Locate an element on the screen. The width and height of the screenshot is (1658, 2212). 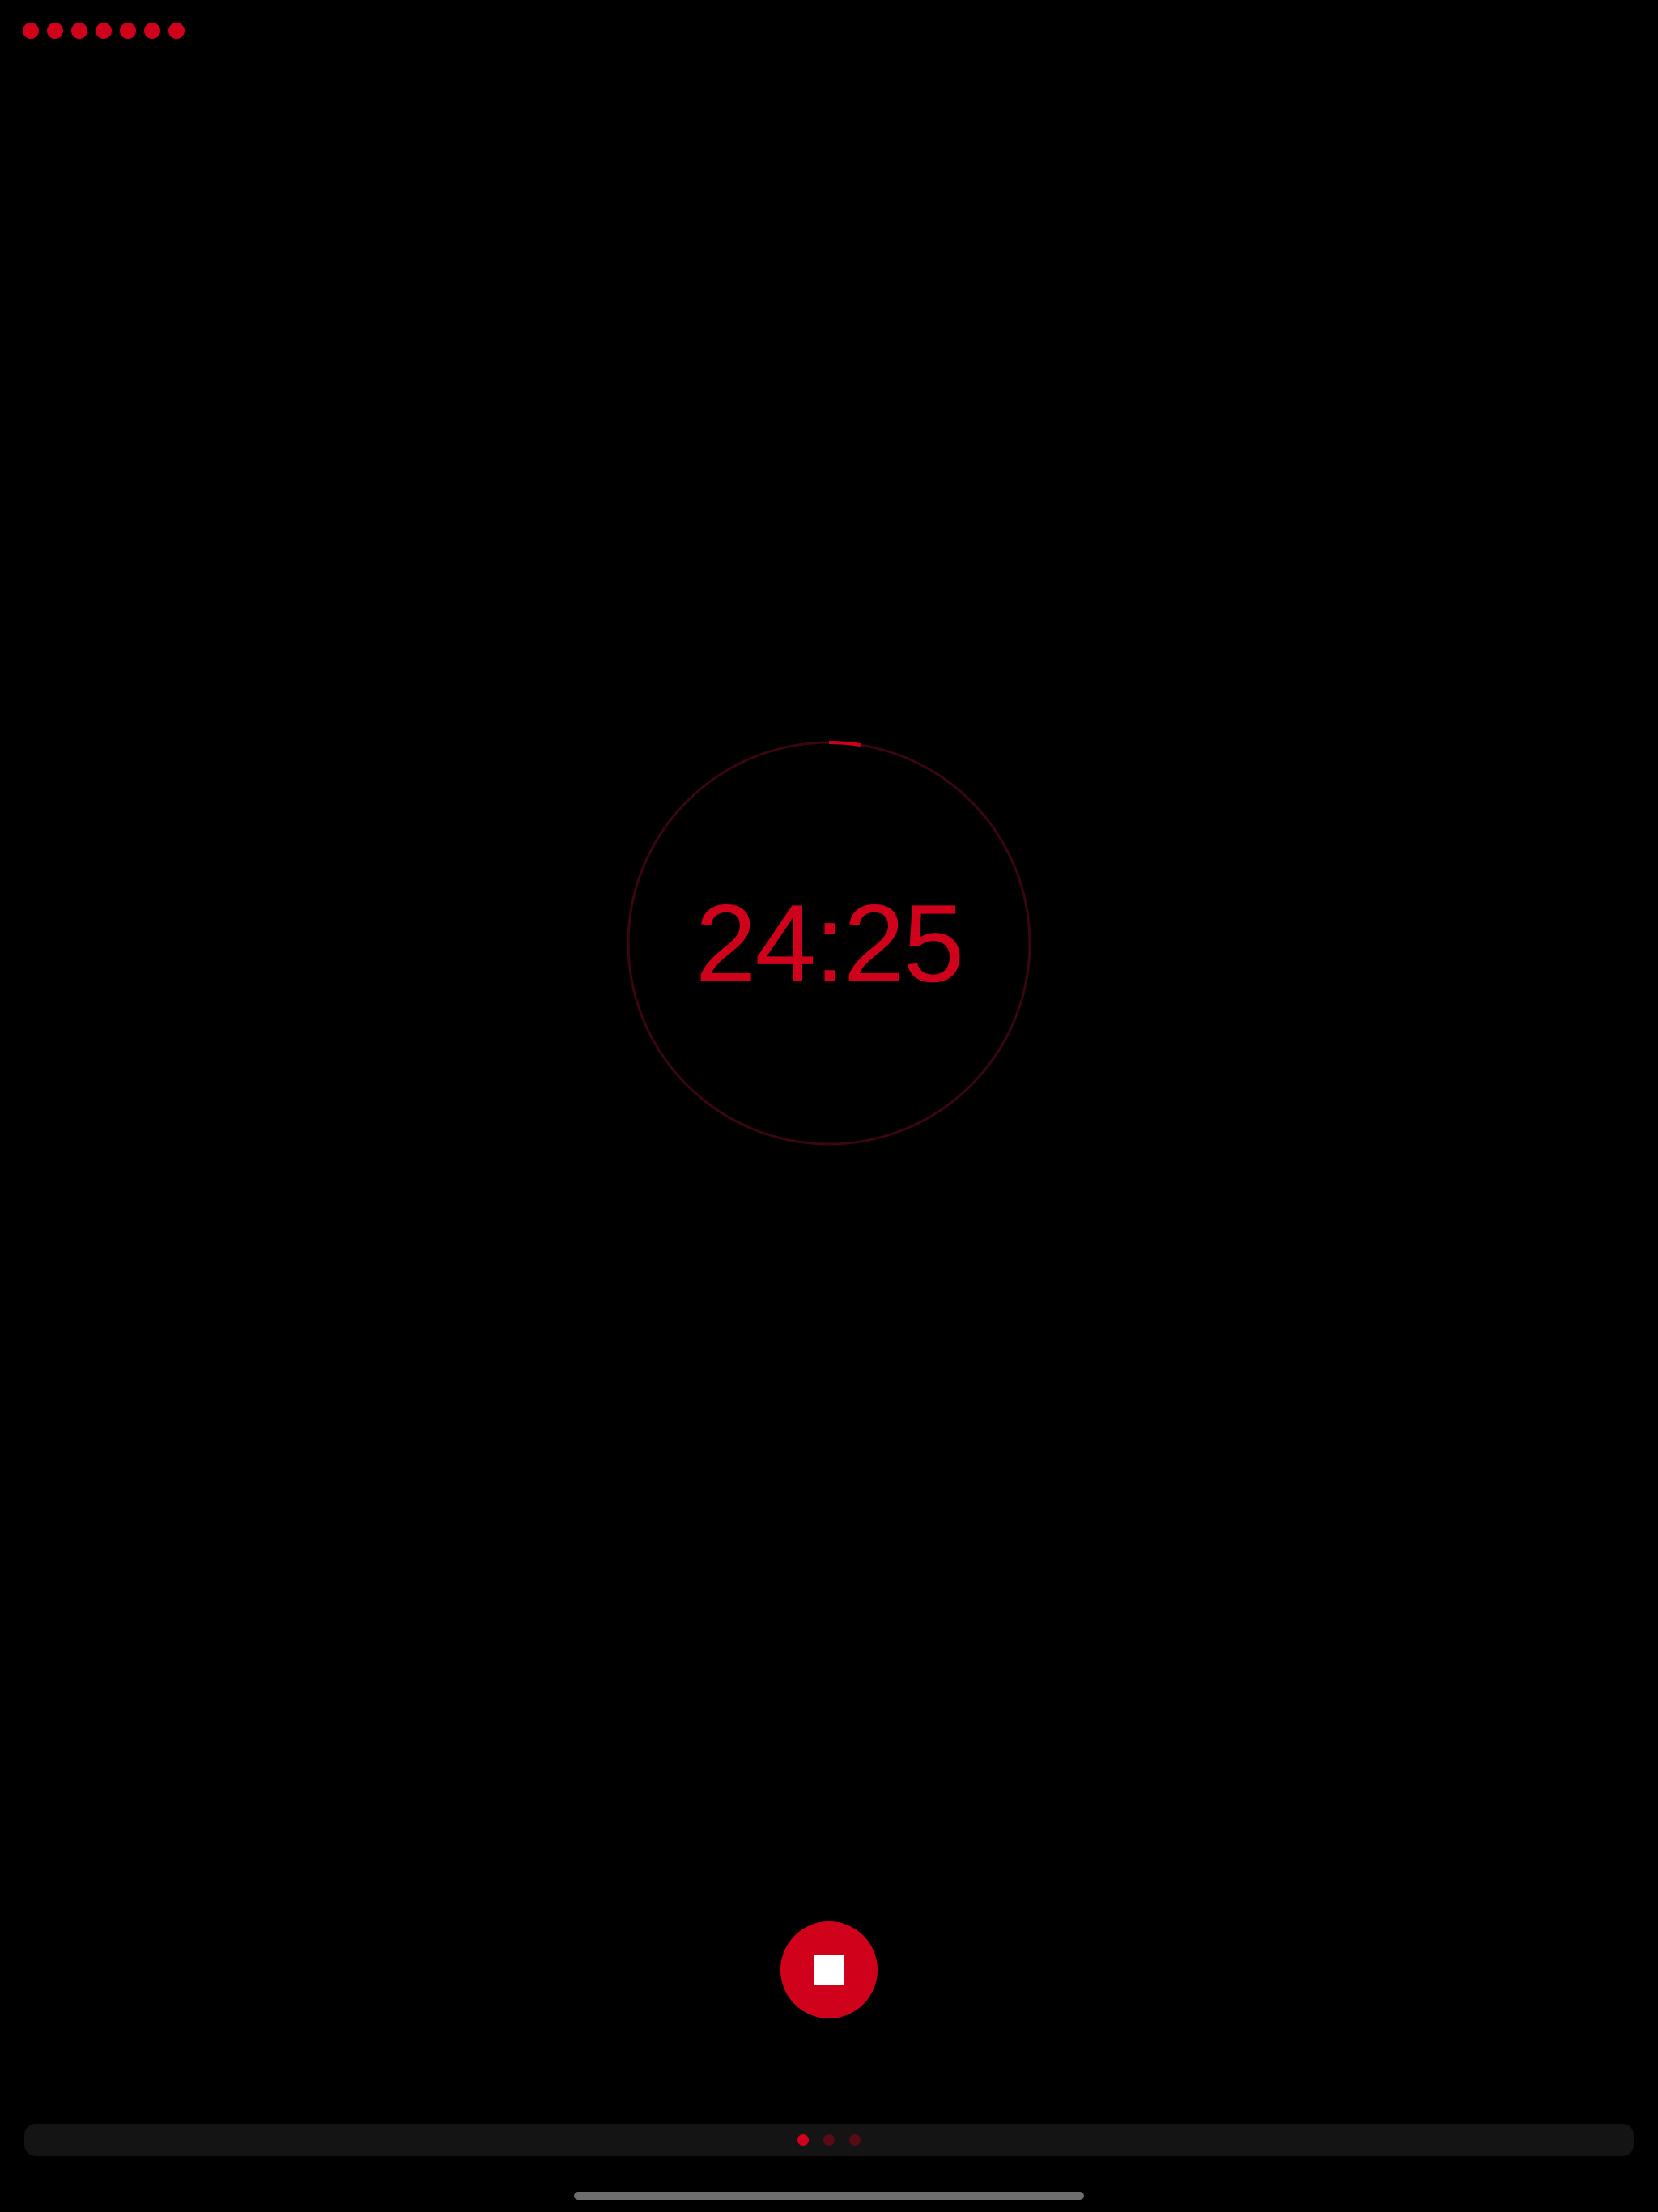
timer-display: 24:25 is located at coordinates (829, 944).